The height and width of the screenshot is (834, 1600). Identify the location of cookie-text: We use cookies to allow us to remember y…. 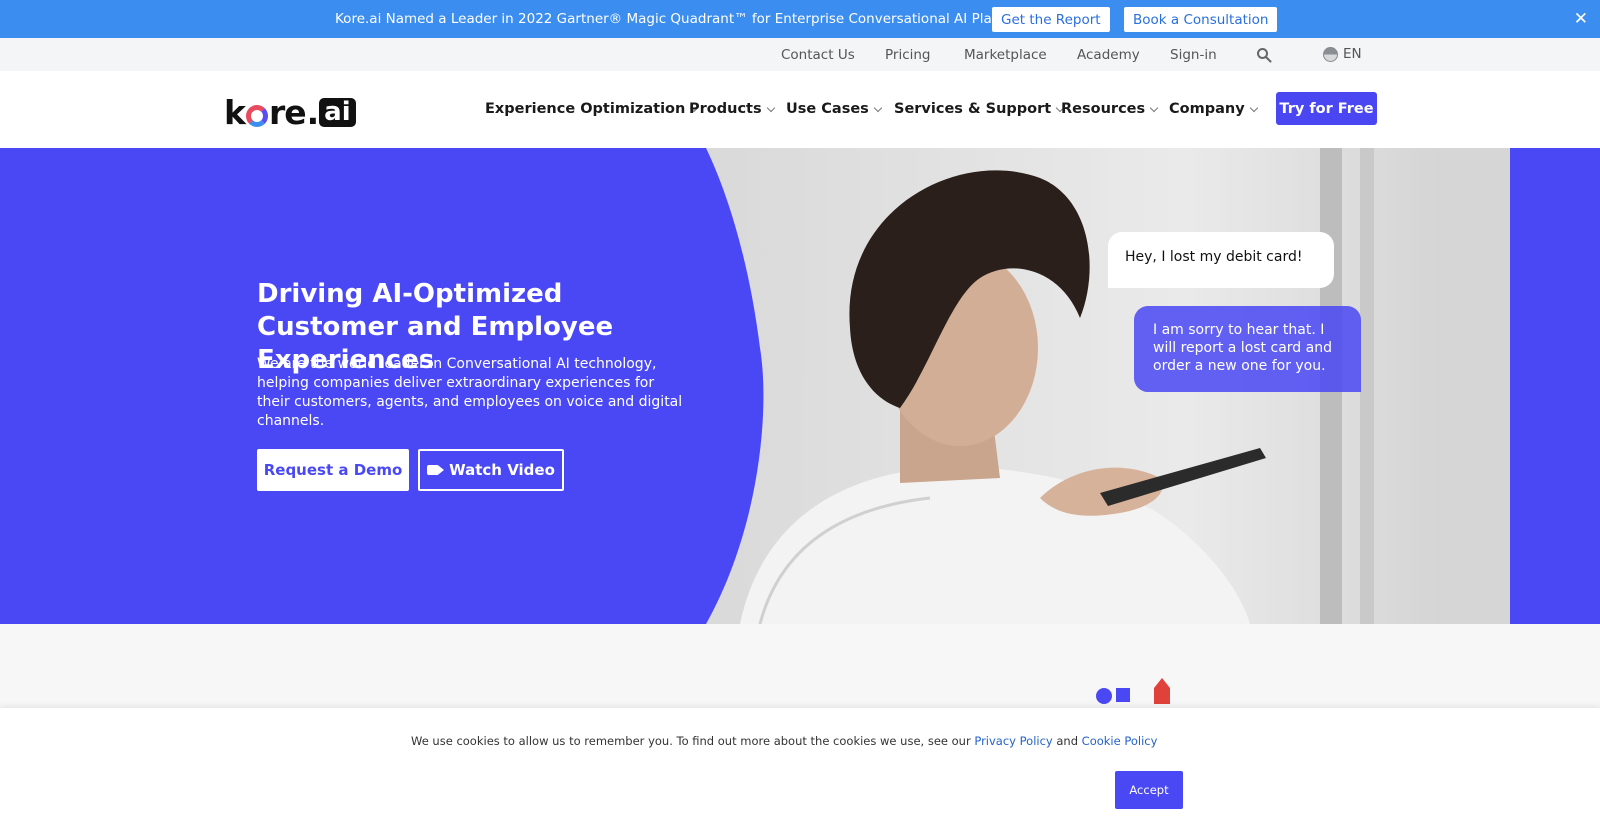
(693, 741).